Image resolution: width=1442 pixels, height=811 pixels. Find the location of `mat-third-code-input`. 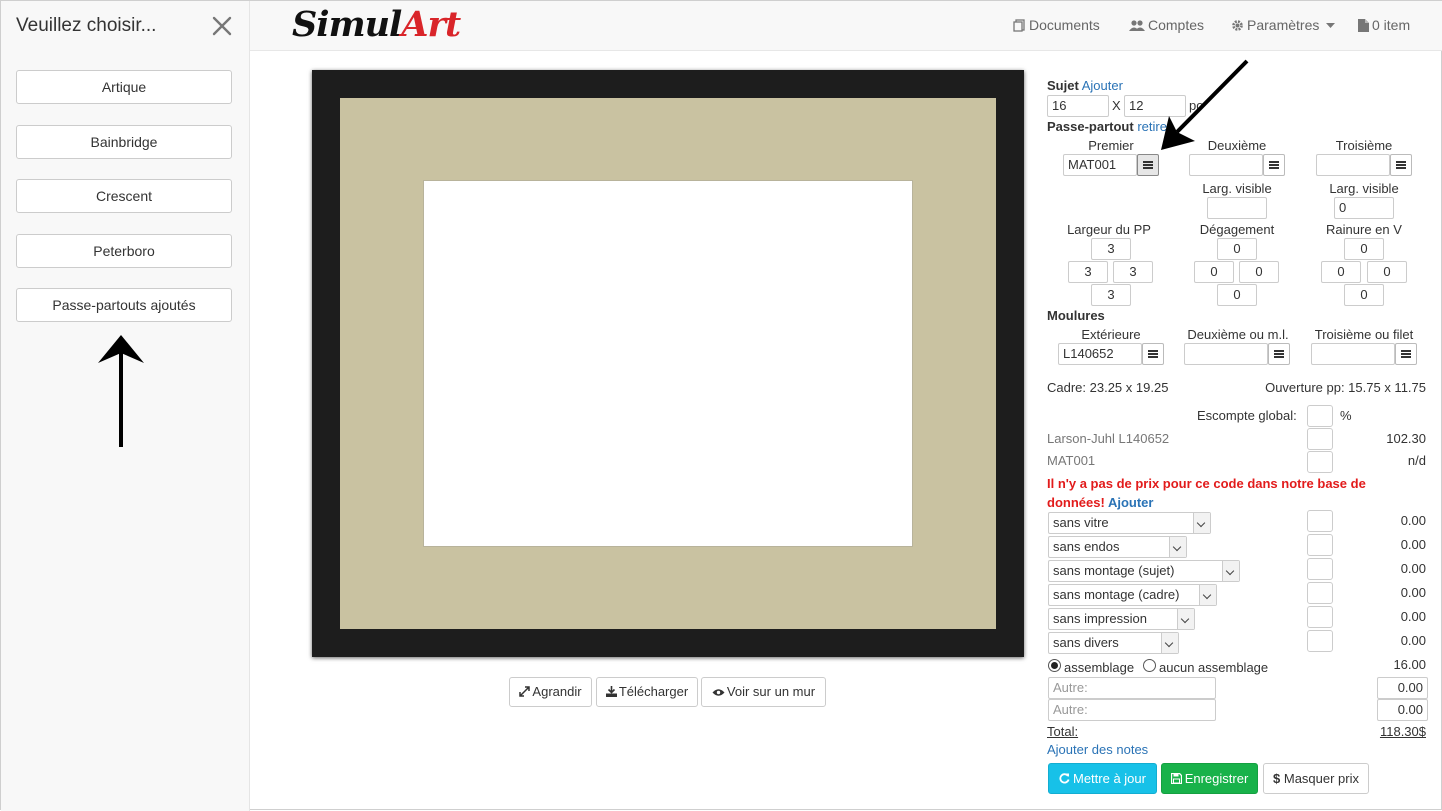

mat-third-code-input is located at coordinates (1353, 165).